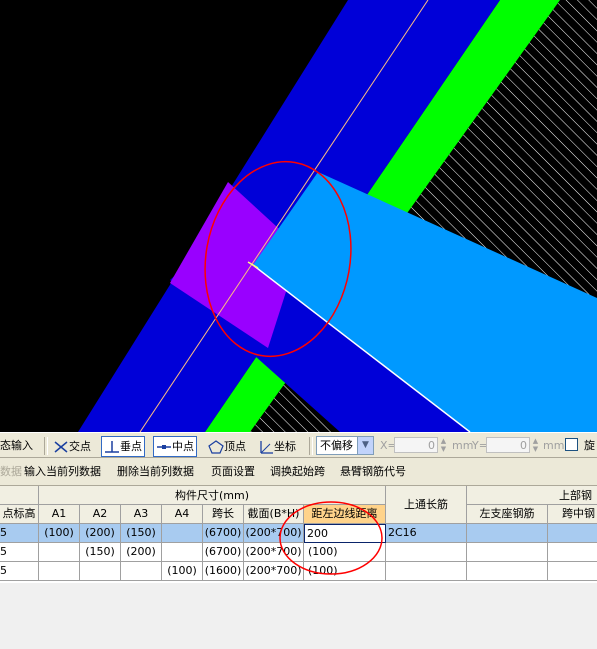 This screenshot has height=649, width=597. I want to click on header-mid-span-rebar: 跨中钢, so click(572, 514).